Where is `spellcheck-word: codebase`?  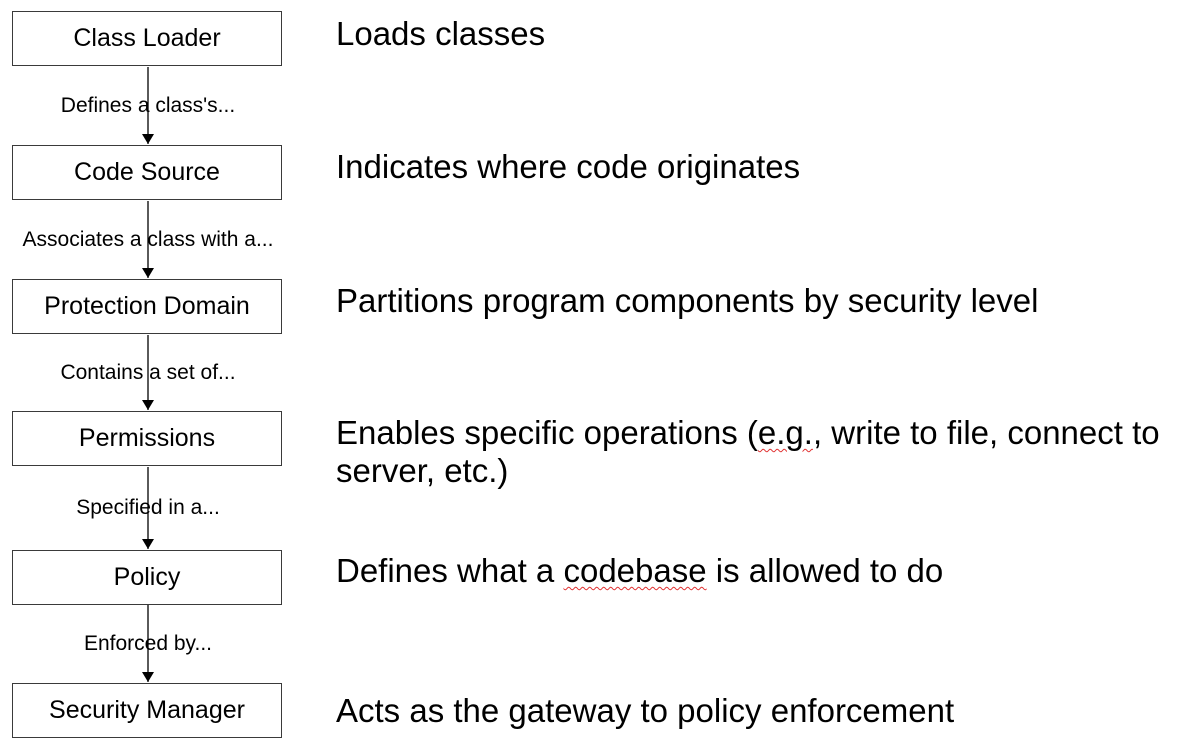 spellcheck-word: codebase is located at coordinates (635, 570).